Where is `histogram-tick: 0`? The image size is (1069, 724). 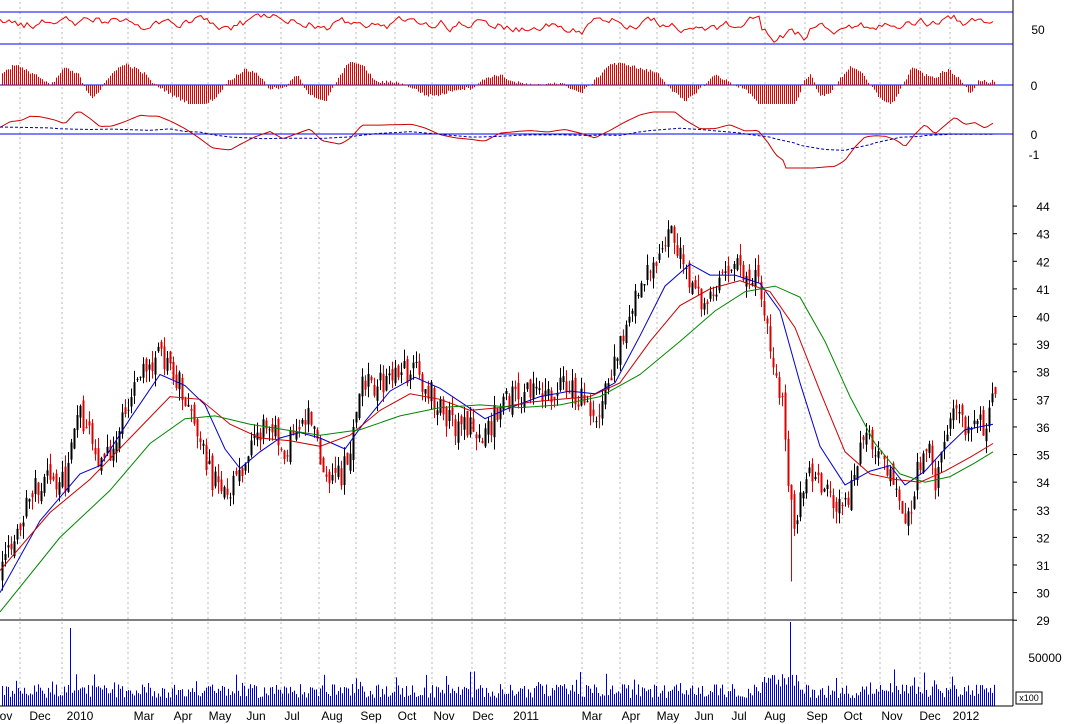
histogram-tick: 0 is located at coordinates (1034, 86).